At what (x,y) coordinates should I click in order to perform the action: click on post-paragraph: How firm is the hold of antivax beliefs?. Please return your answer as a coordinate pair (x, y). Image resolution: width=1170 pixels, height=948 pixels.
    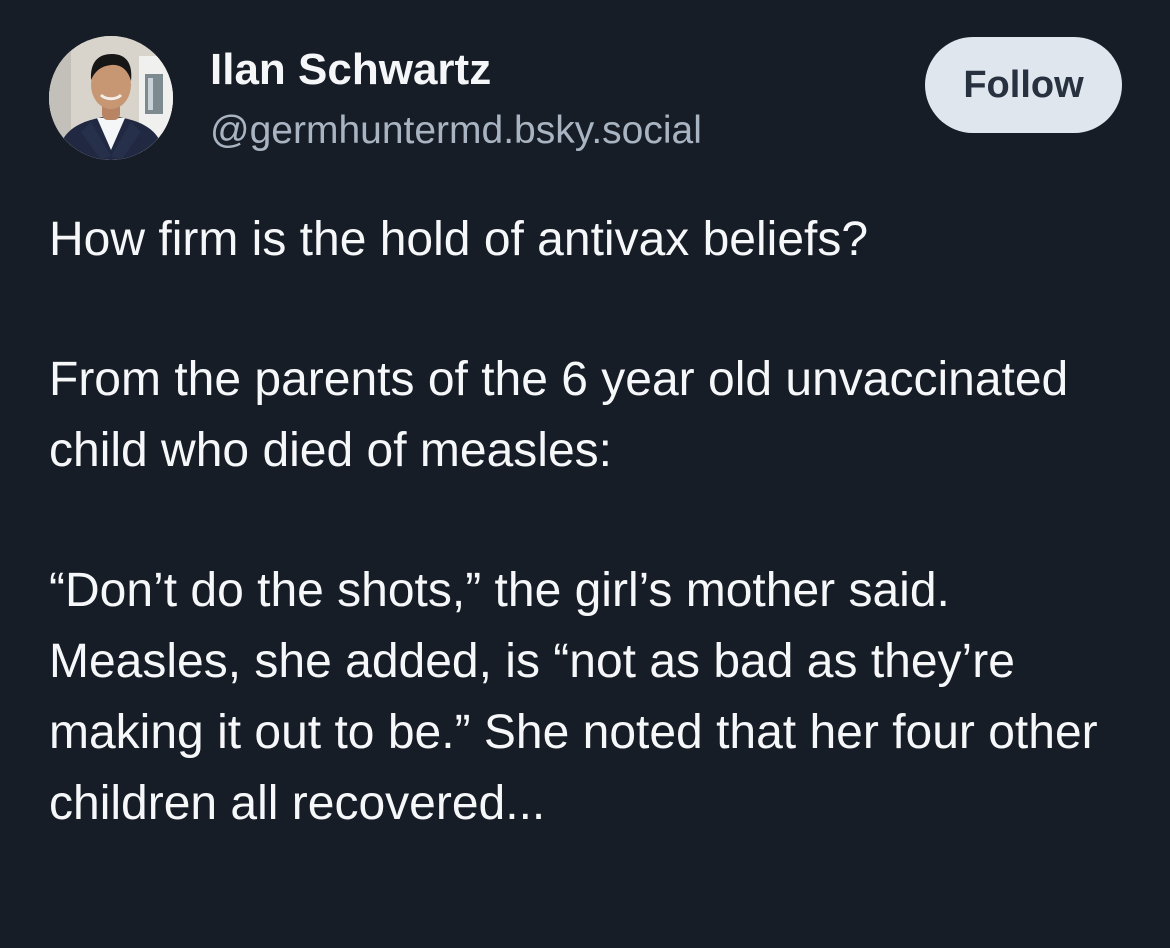
    Looking at the image, I should click on (459, 239).